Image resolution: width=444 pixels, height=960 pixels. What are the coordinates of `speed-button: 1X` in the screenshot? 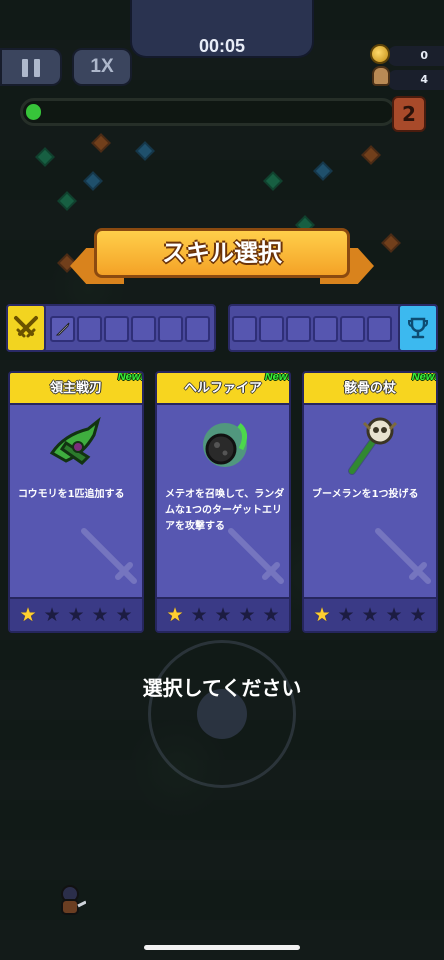 It's located at (102, 67).